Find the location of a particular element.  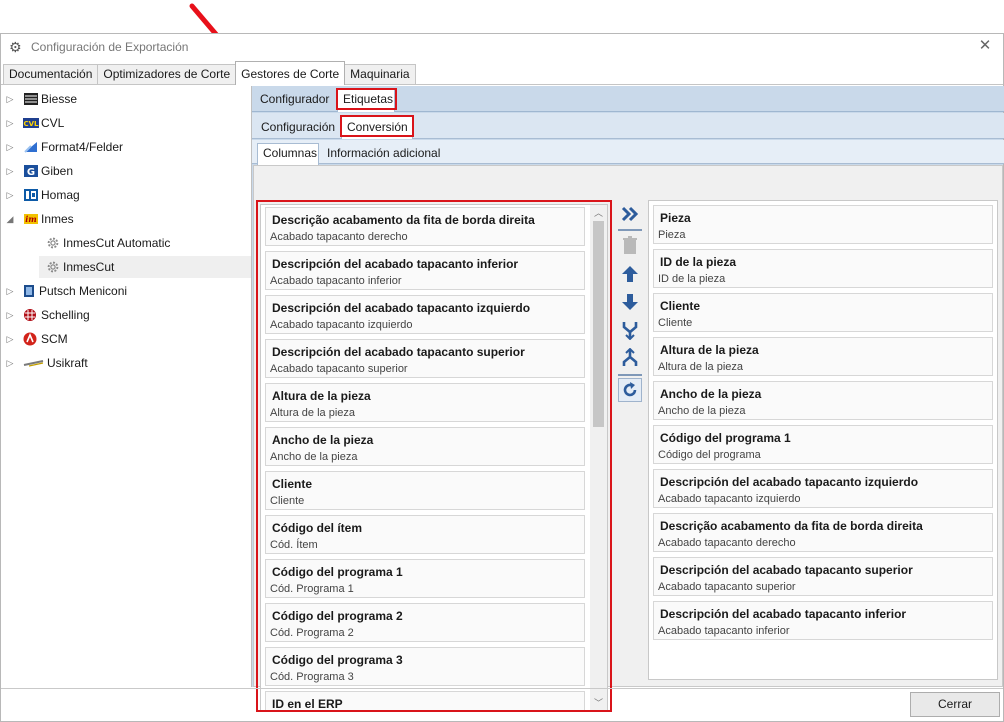

item-subtitle: ID de la pieza is located at coordinates (692, 279).